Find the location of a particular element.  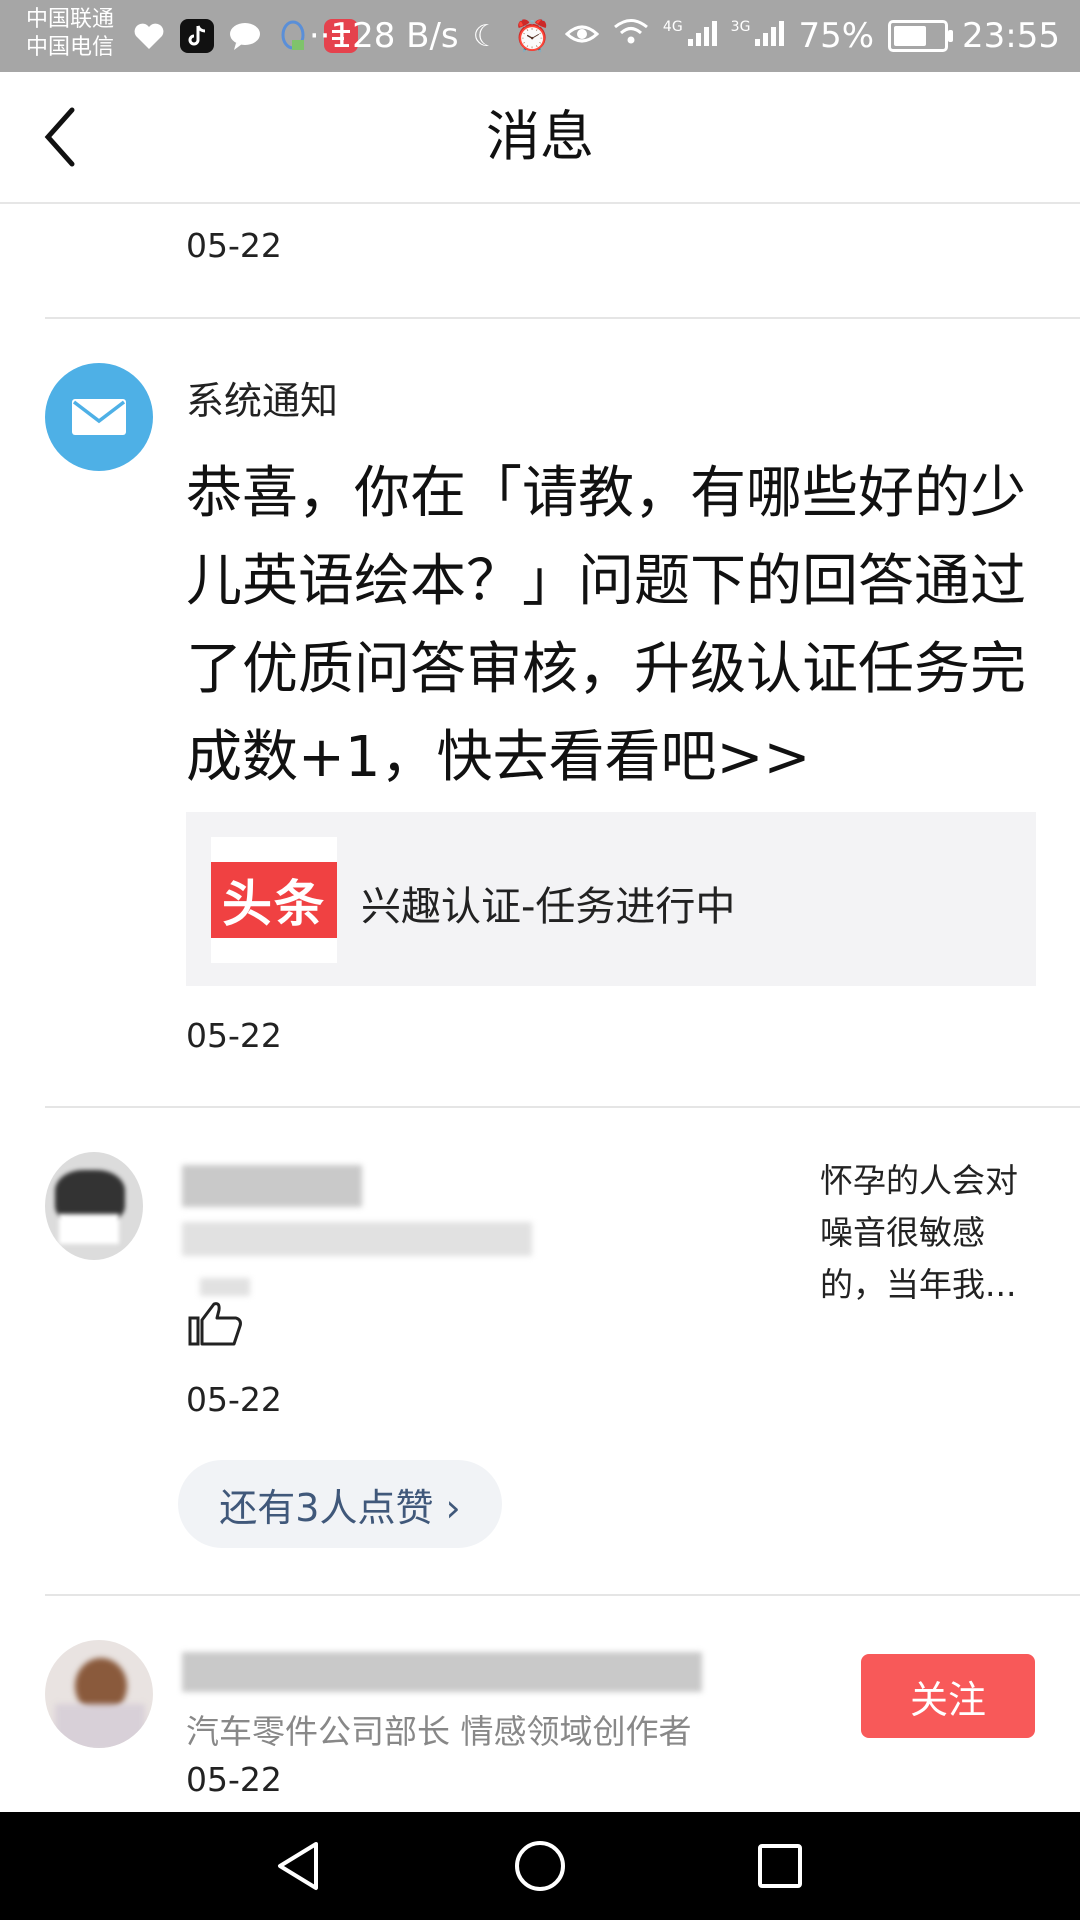

nav-home-icon is located at coordinates (540, 1866).